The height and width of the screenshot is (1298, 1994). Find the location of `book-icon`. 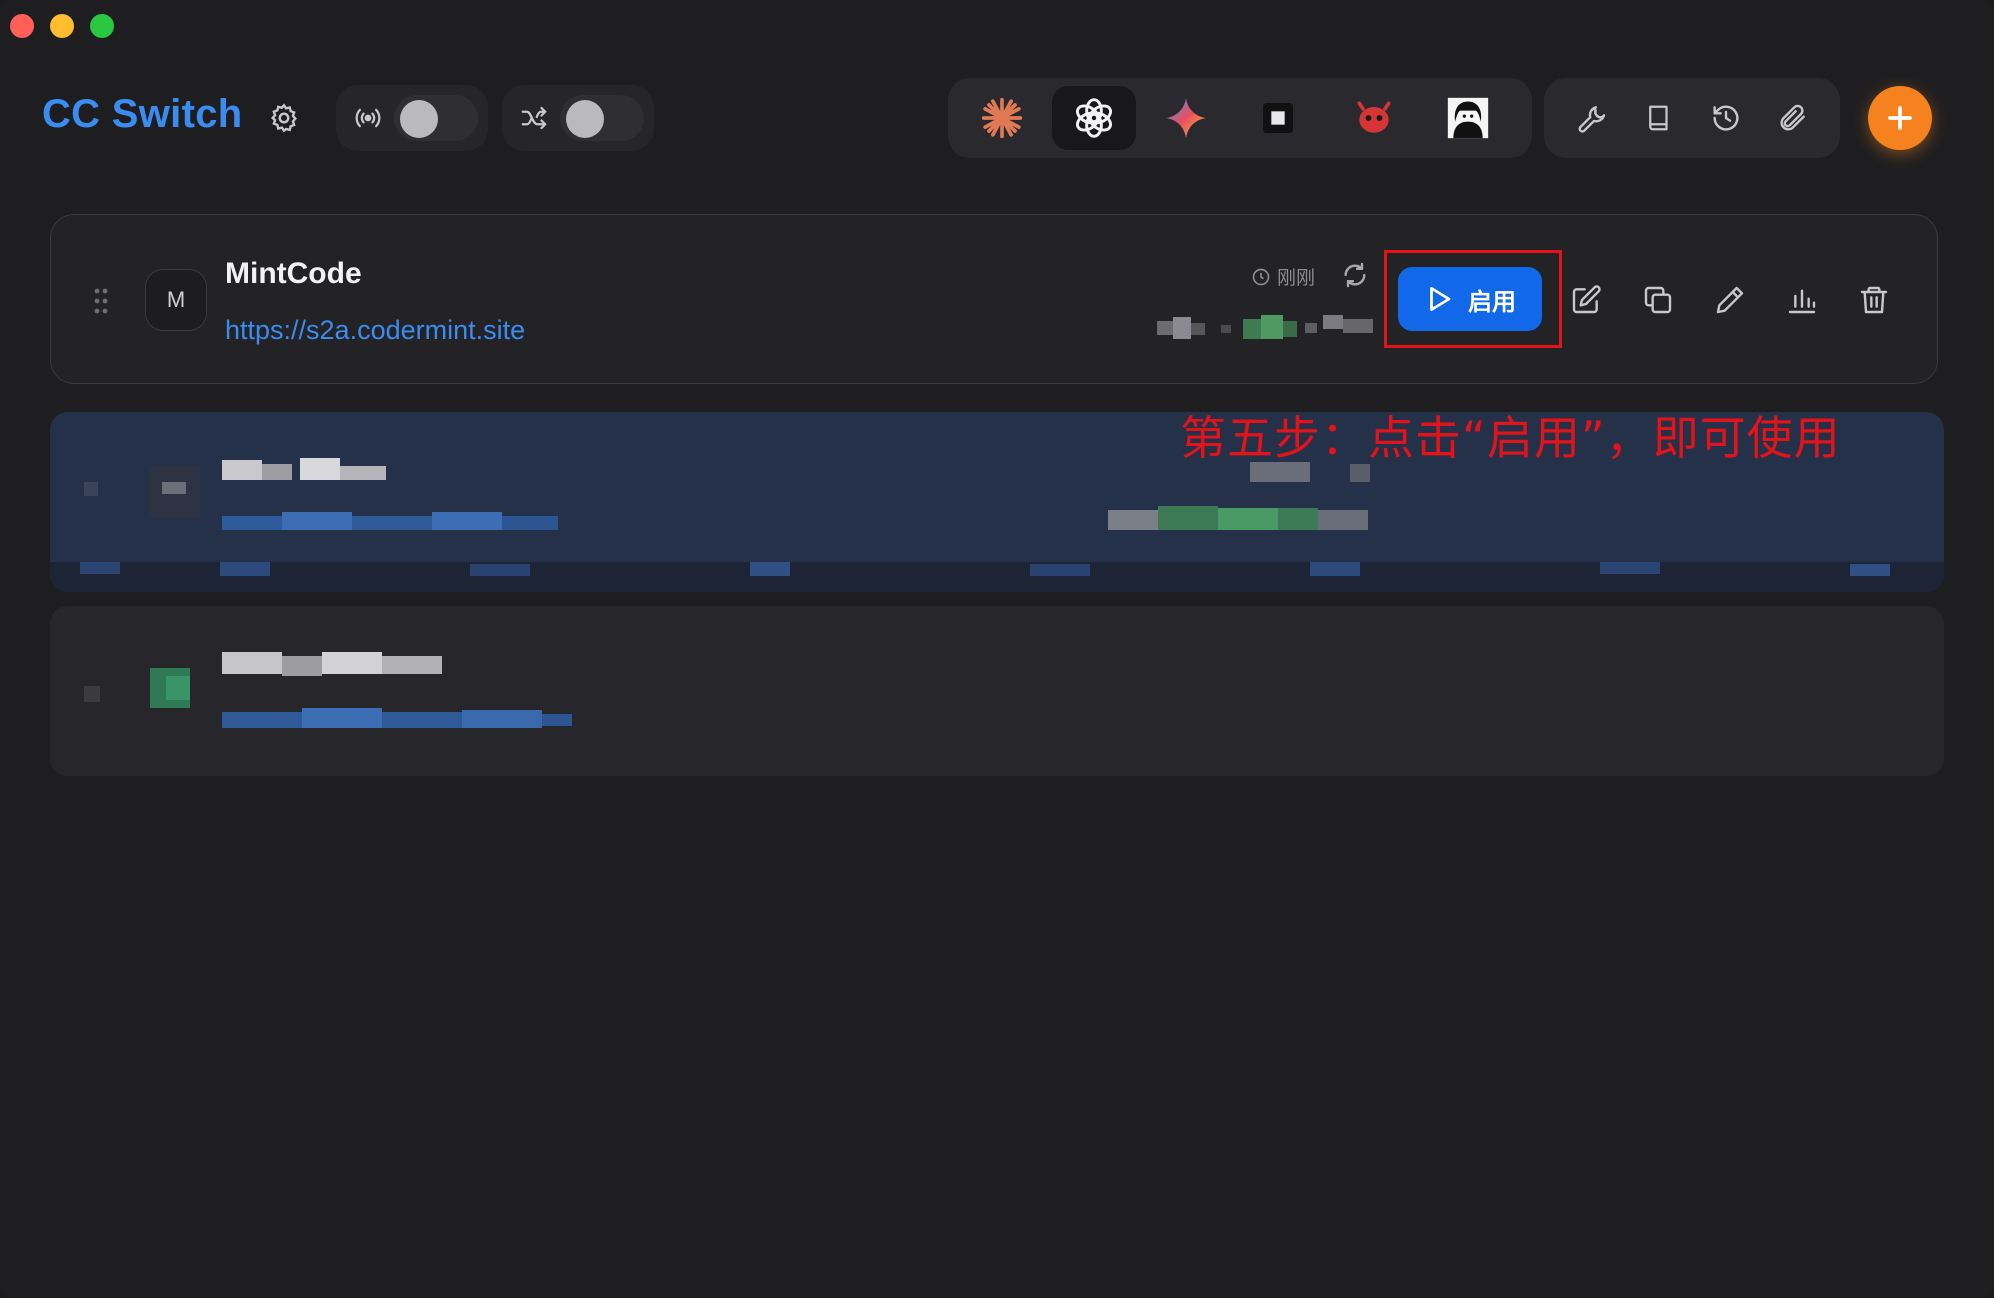

book-icon is located at coordinates (1658, 118).